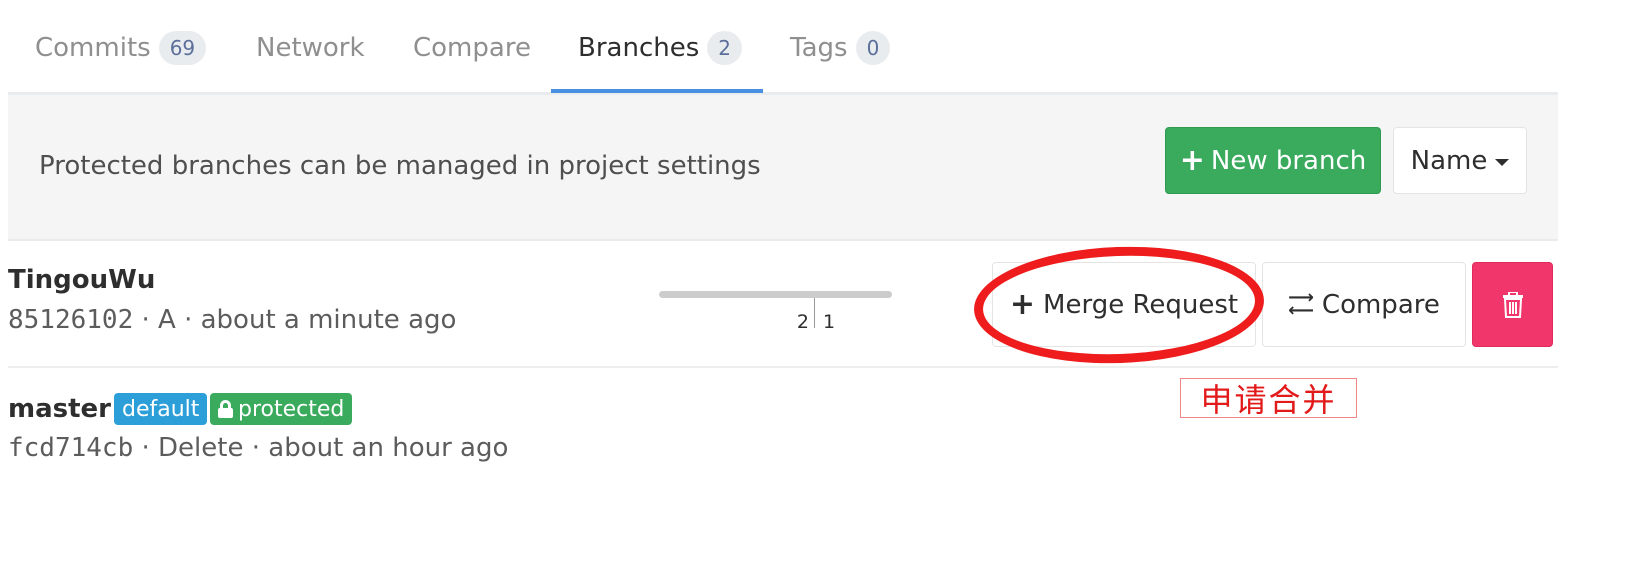 This screenshot has width=1628, height=564. What do you see at coordinates (200, 448) in the screenshot?
I see `commit-message-link: Delete` at bounding box center [200, 448].